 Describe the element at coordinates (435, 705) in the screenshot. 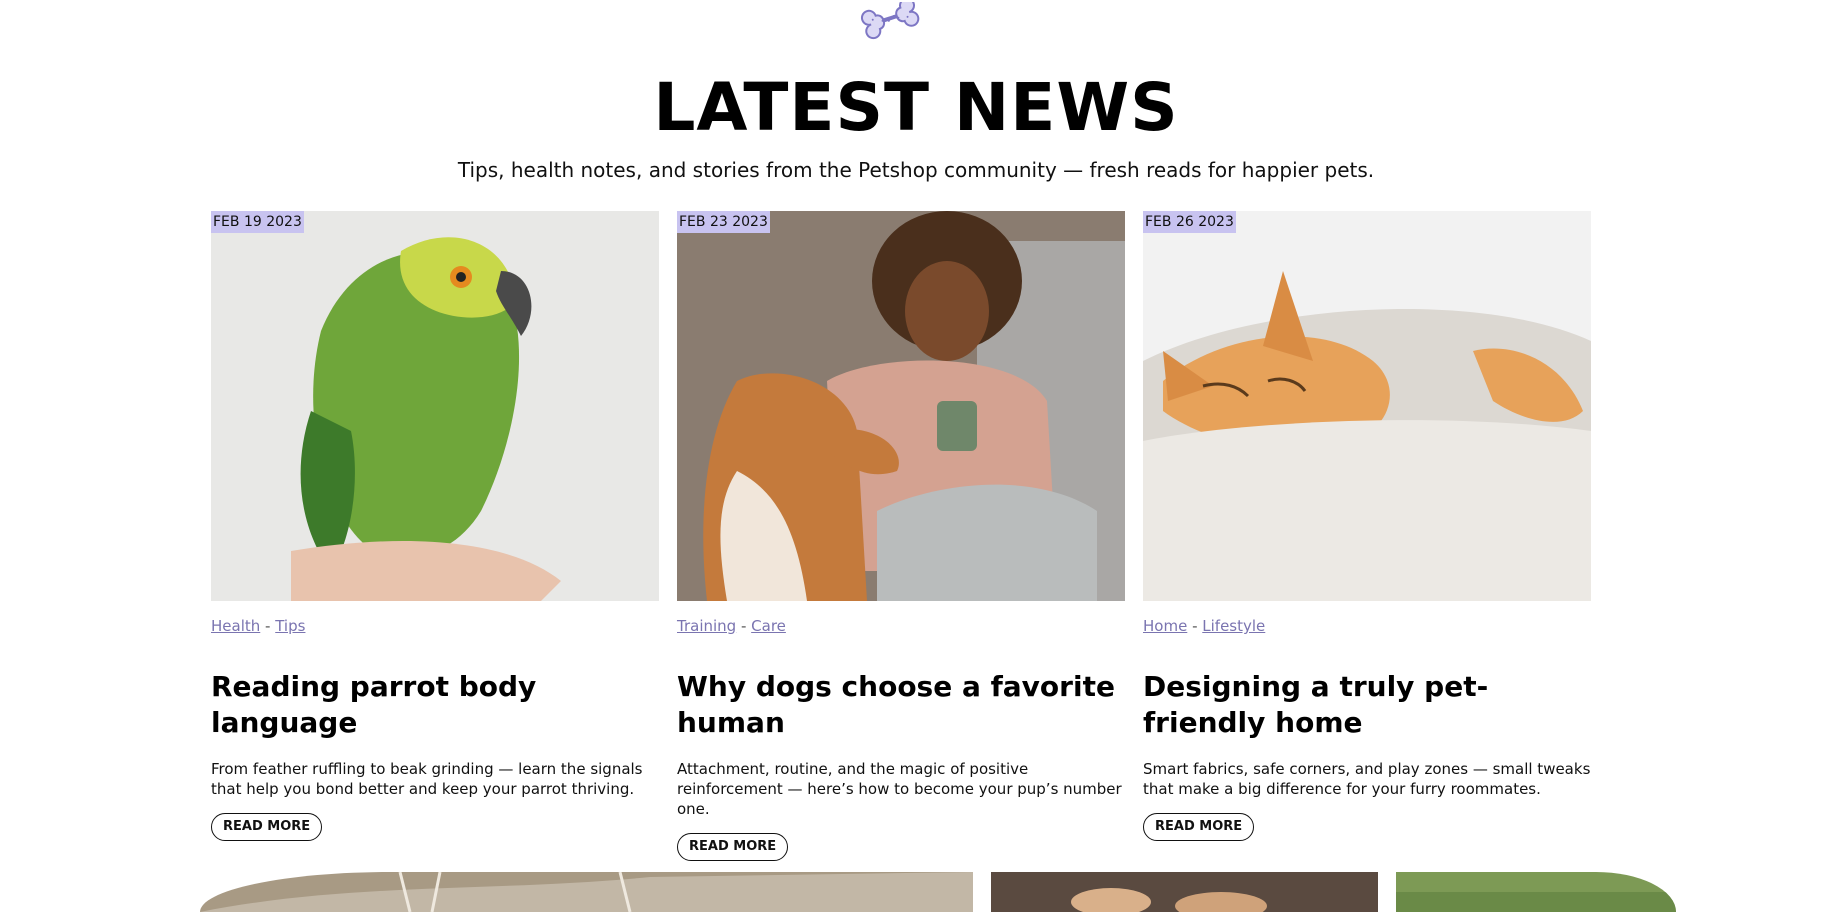

I see `post-title: Reading parrot body language` at that location.